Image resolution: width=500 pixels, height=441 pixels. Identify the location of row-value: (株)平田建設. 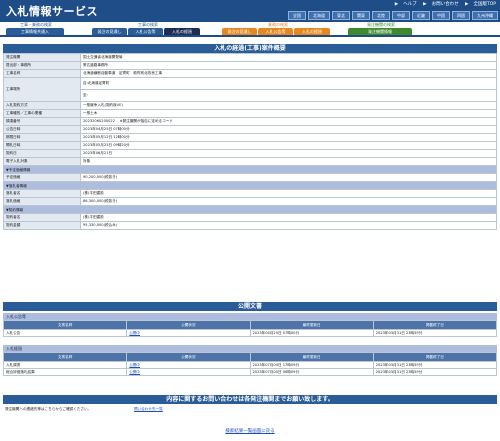
(288, 217).